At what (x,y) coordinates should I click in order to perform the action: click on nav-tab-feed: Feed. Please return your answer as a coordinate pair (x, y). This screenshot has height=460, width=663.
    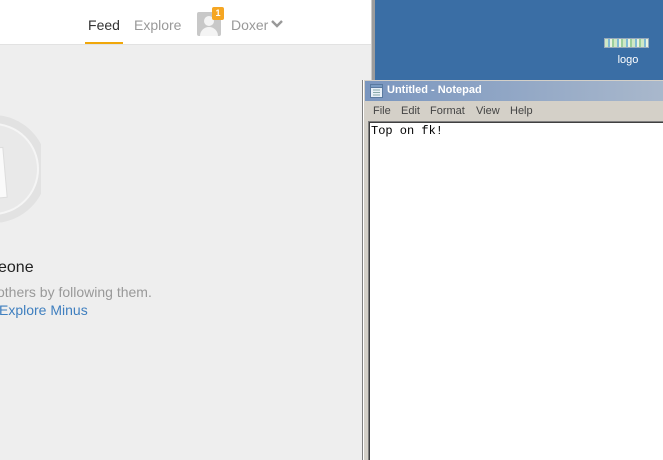
    Looking at the image, I should click on (104, 30).